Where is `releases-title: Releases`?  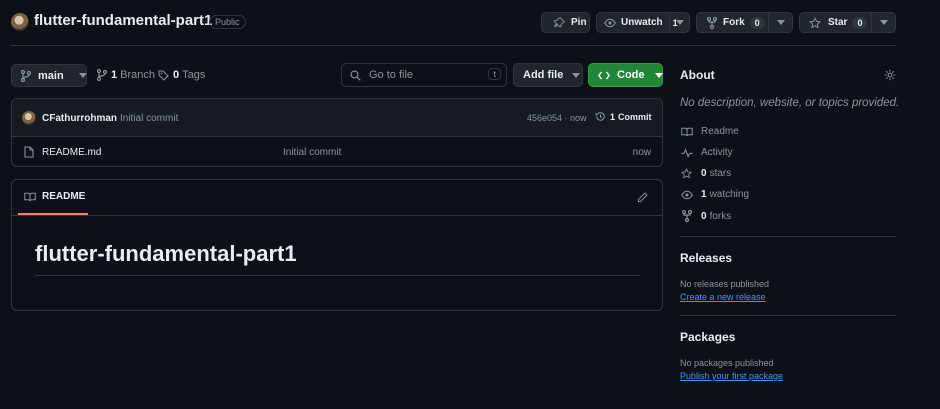 releases-title: Releases is located at coordinates (706, 258).